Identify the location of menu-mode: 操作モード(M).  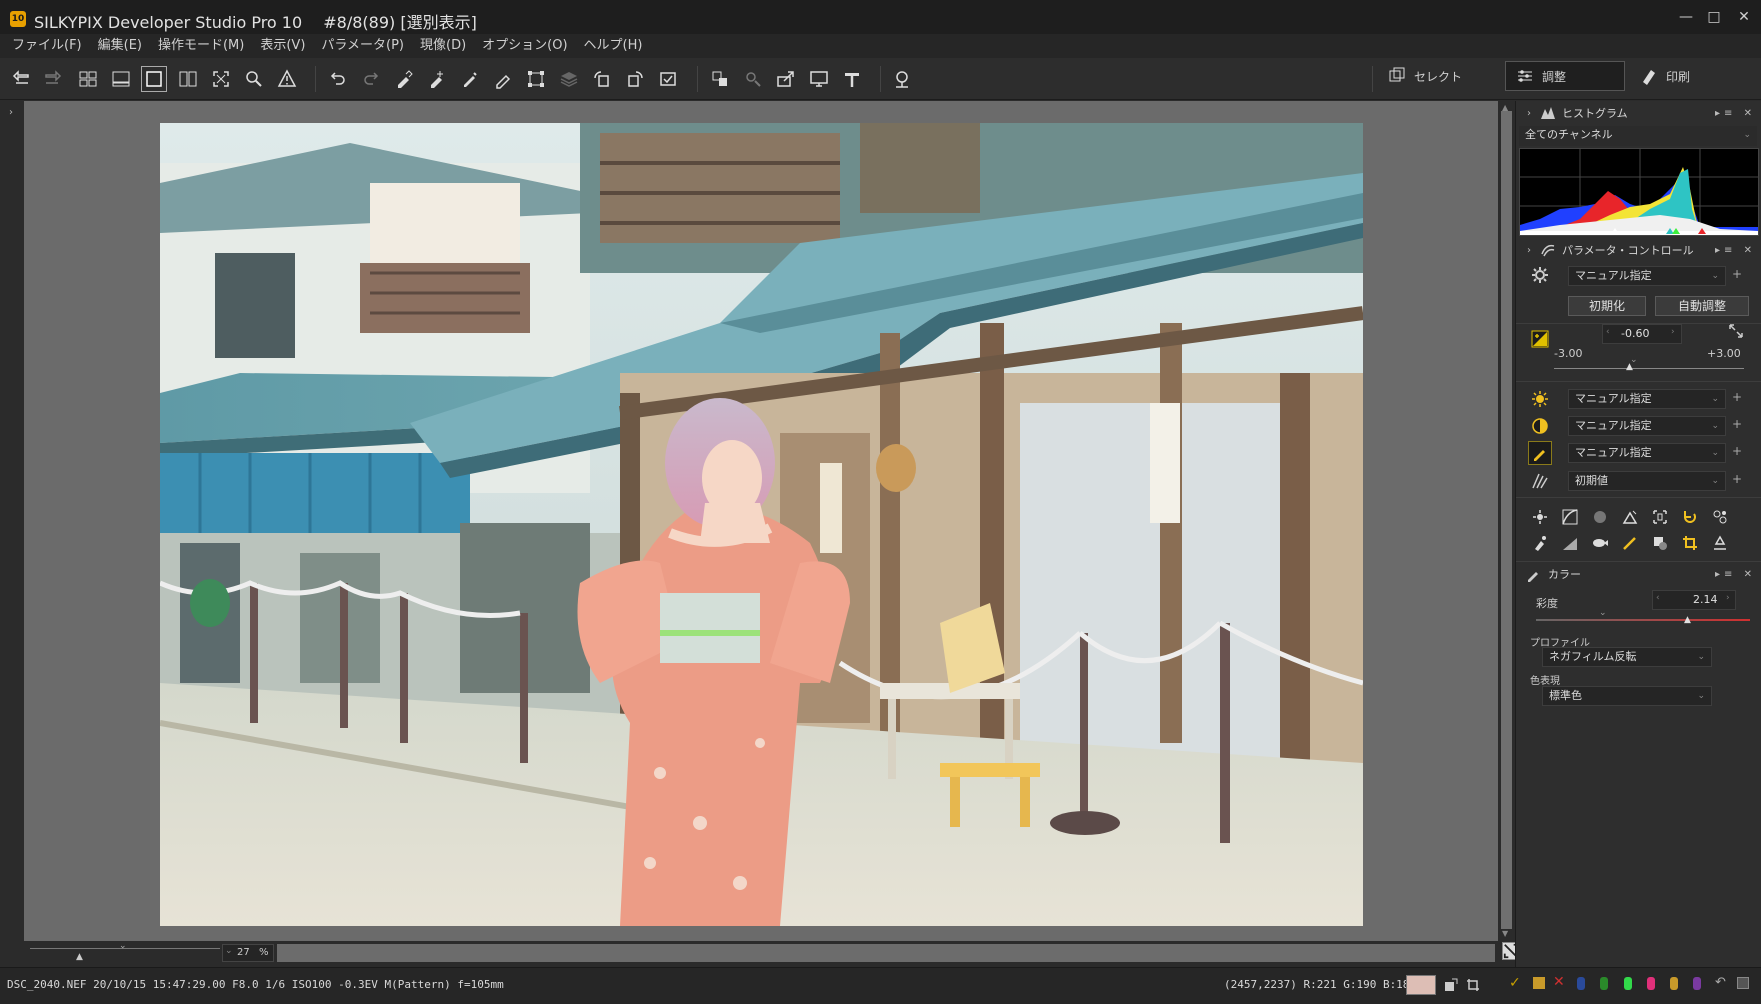
(201, 46).